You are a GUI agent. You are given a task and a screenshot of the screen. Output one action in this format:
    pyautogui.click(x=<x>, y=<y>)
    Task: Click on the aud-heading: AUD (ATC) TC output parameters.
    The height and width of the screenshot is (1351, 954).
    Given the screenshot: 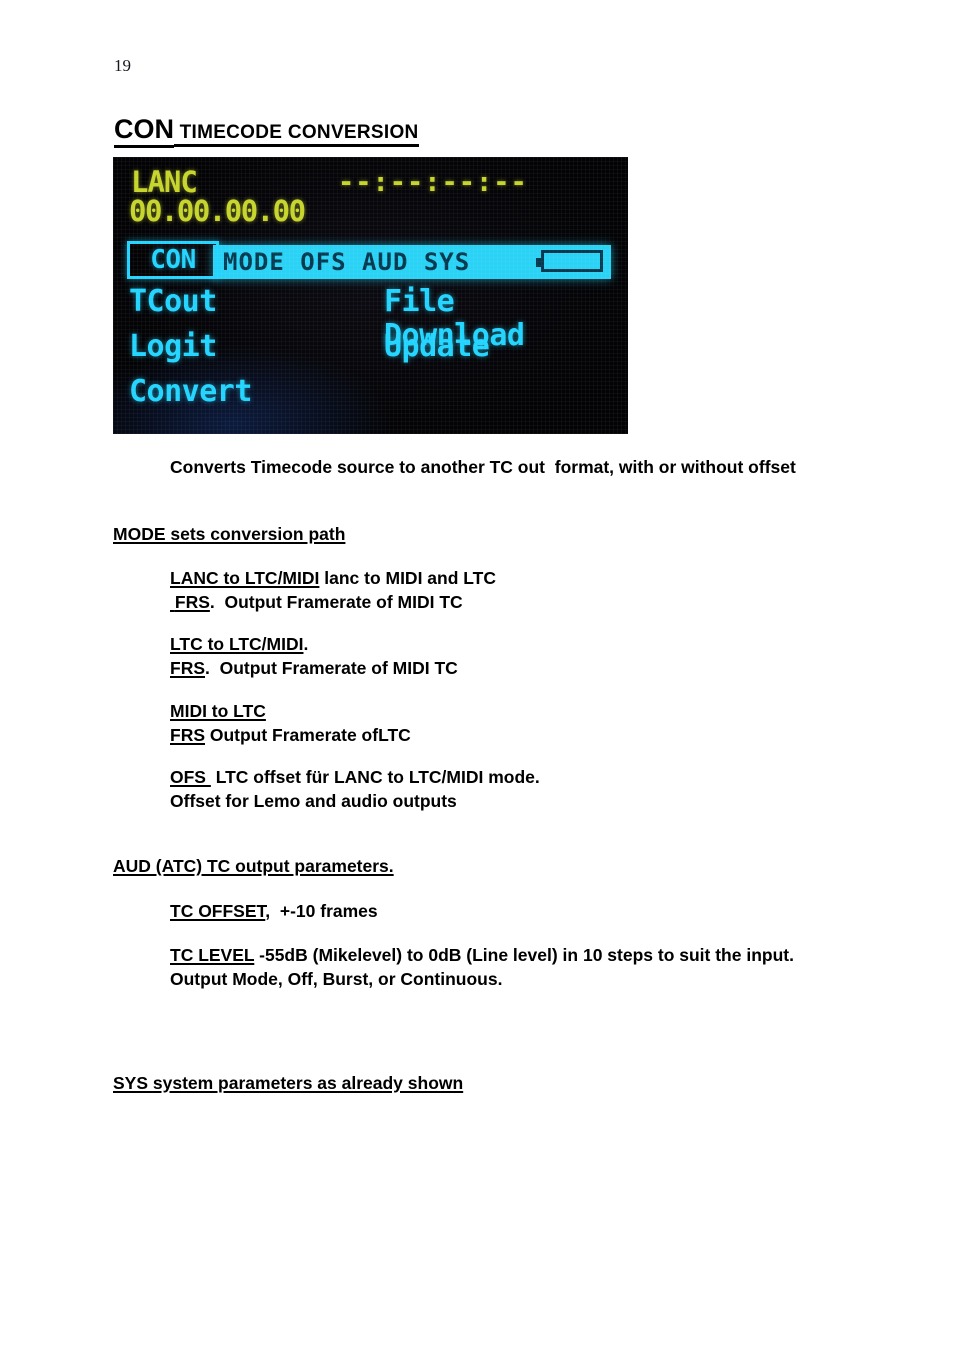 What is the action you would take?
    pyautogui.click(x=253, y=866)
    